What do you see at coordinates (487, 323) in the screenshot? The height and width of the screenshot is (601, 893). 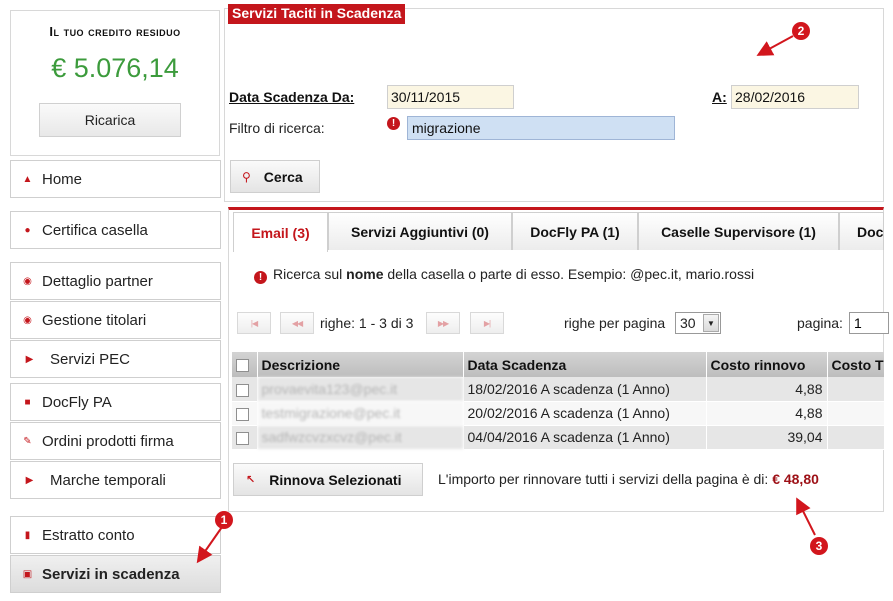 I see `last-page-button: ▶|` at bounding box center [487, 323].